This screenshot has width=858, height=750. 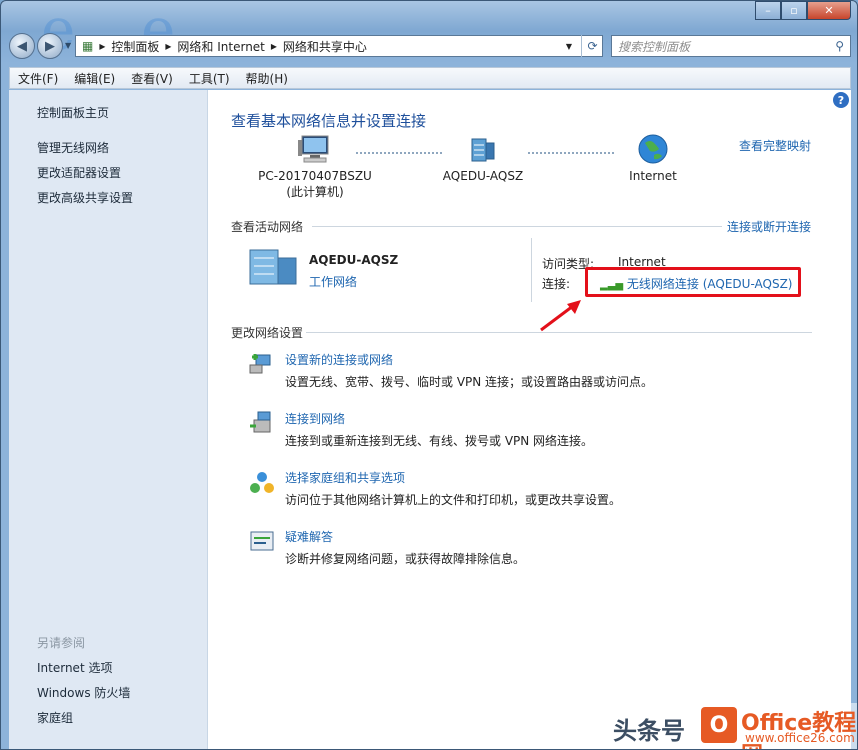 What do you see at coordinates (315, 149) in the screenshot?
I see `computer-icon` at bounding box center [315, 149].